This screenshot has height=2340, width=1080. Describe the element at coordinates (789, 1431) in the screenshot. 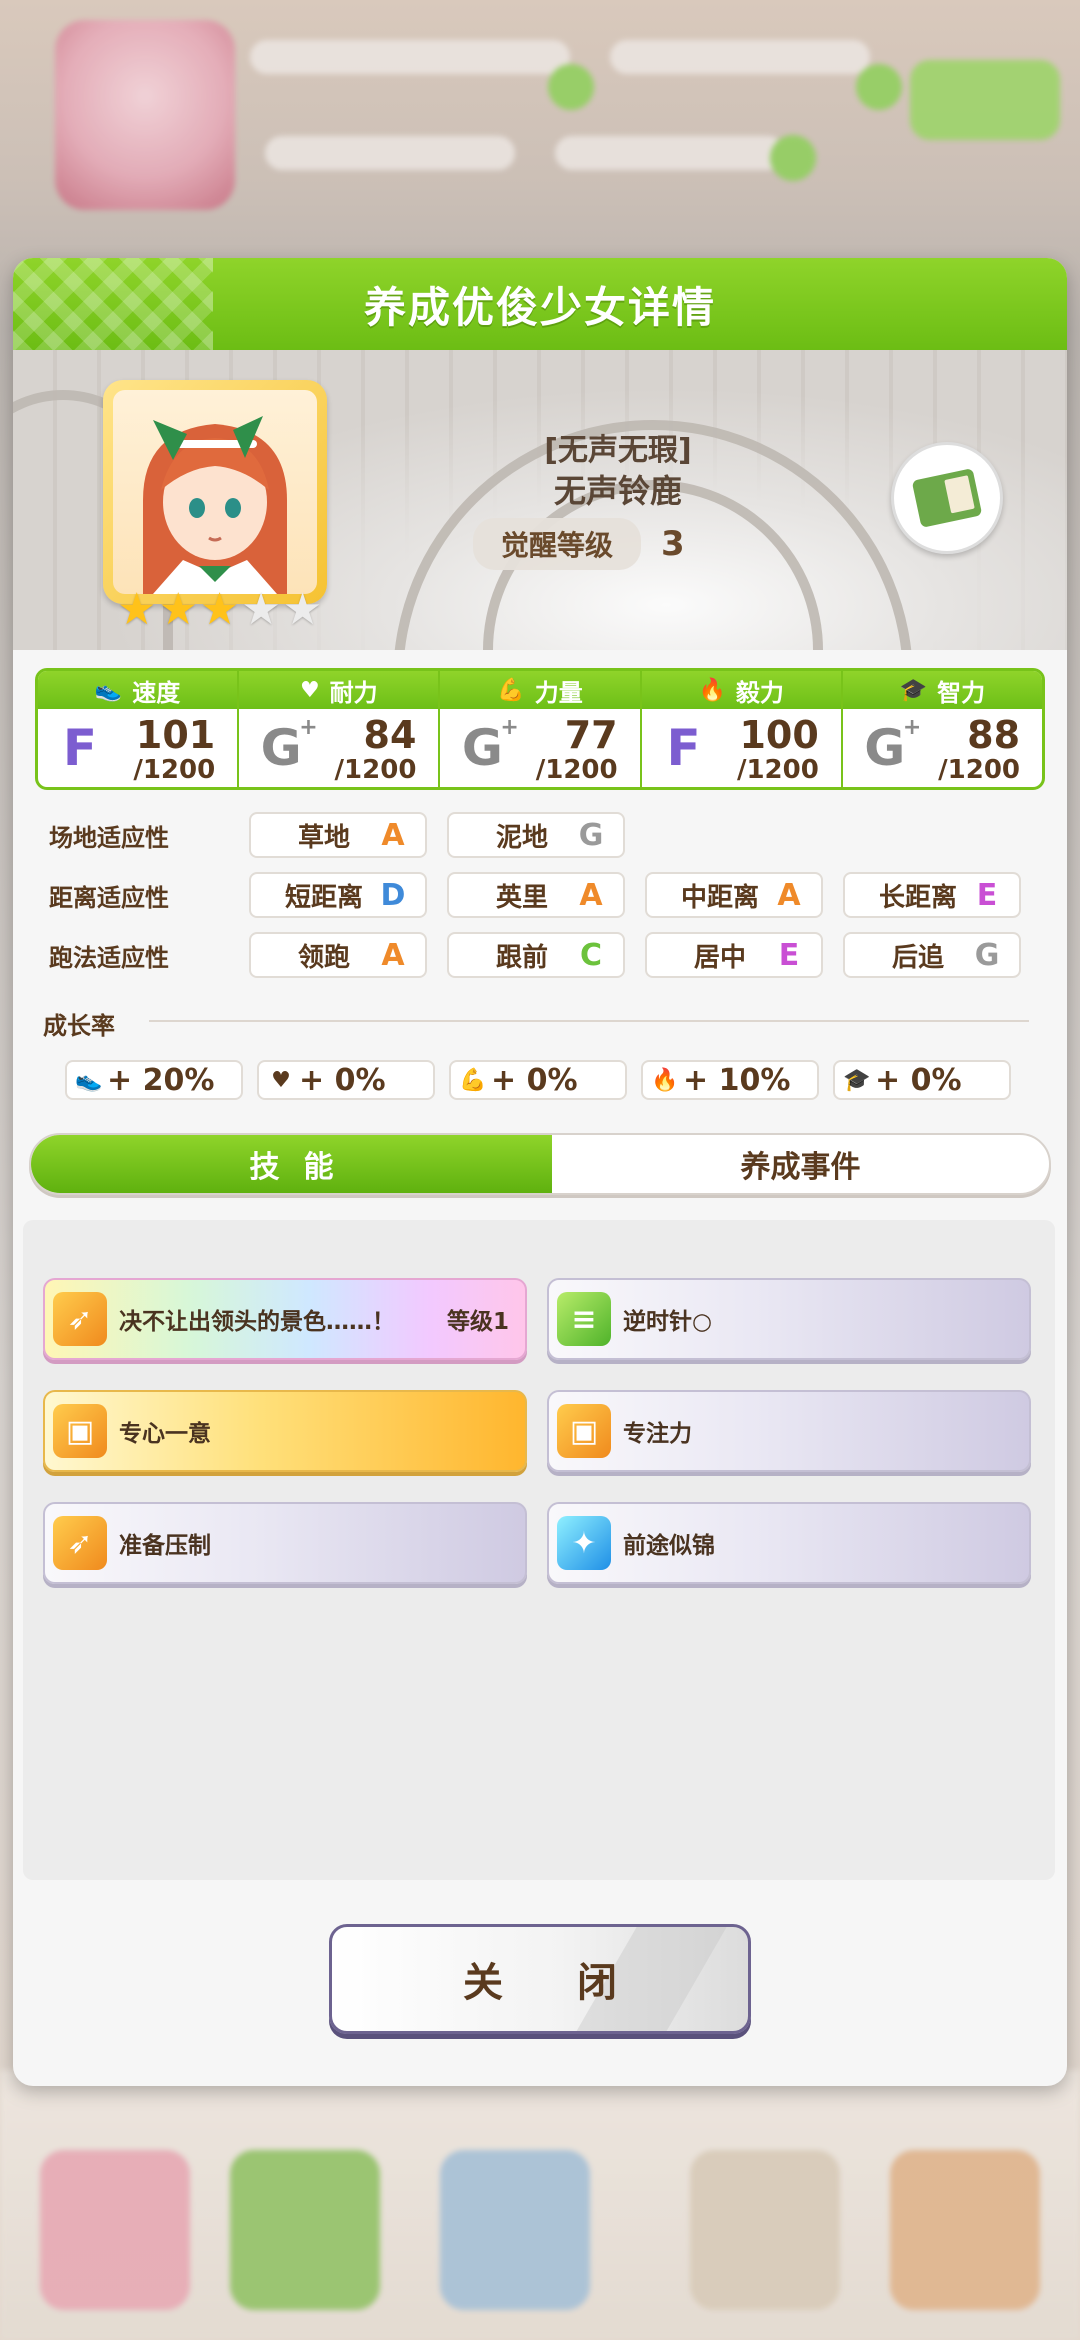

I see `skill-item: ▣ 专注力` at that location.